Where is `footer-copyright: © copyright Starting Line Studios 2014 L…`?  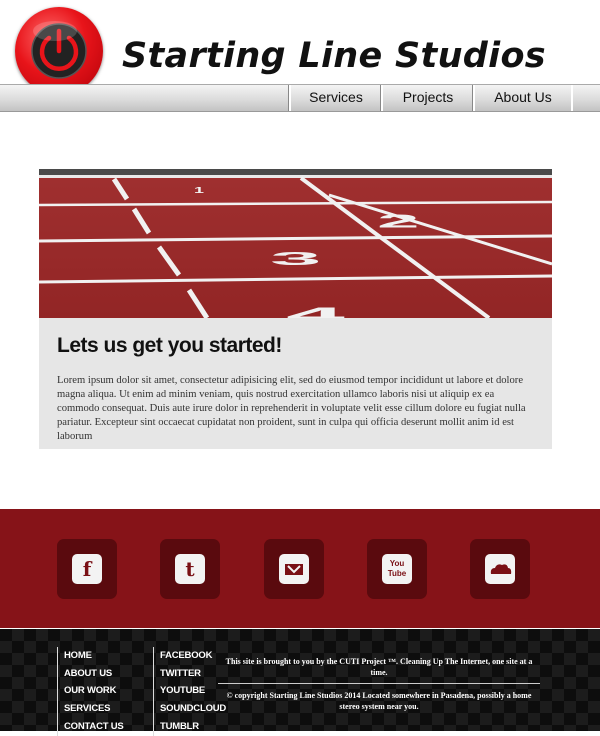
footer-copyright: © copyright Starting Line Studios 2014 L… is located at coordinates (379, 701).